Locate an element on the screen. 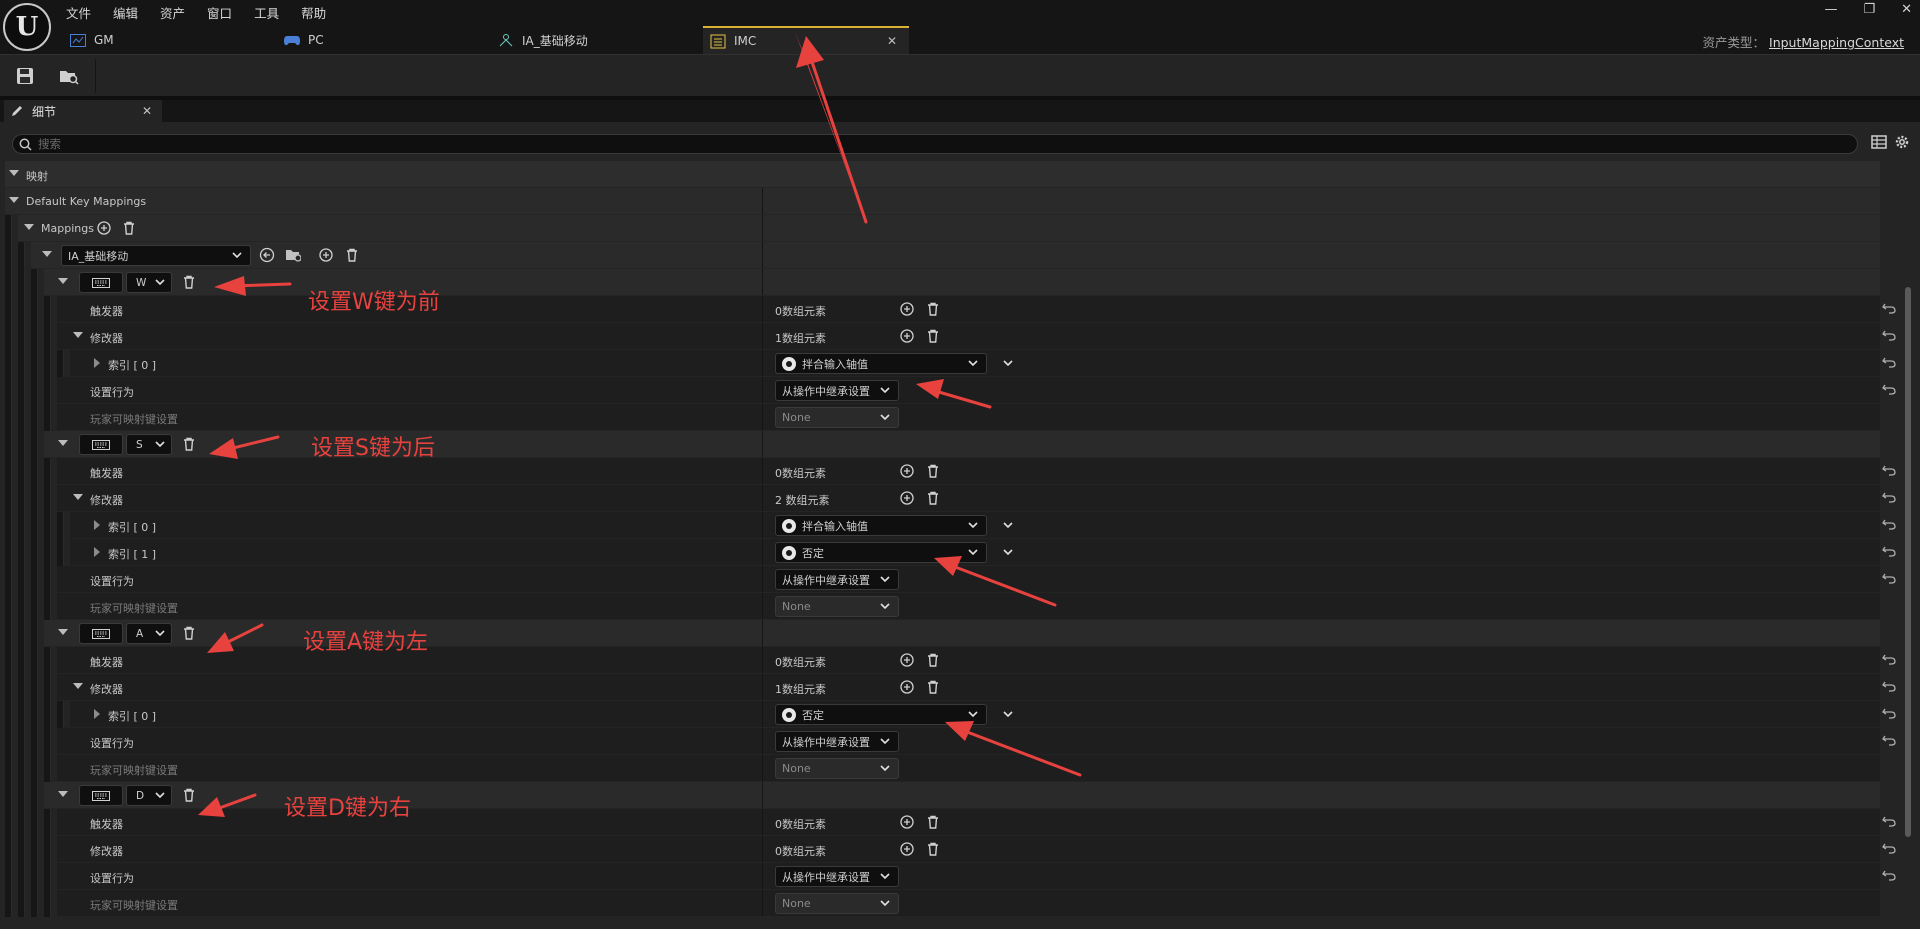 The width and height of the screenshot is (1920, 929). menu-window: 窗口 is located at coordinates (219, 12).